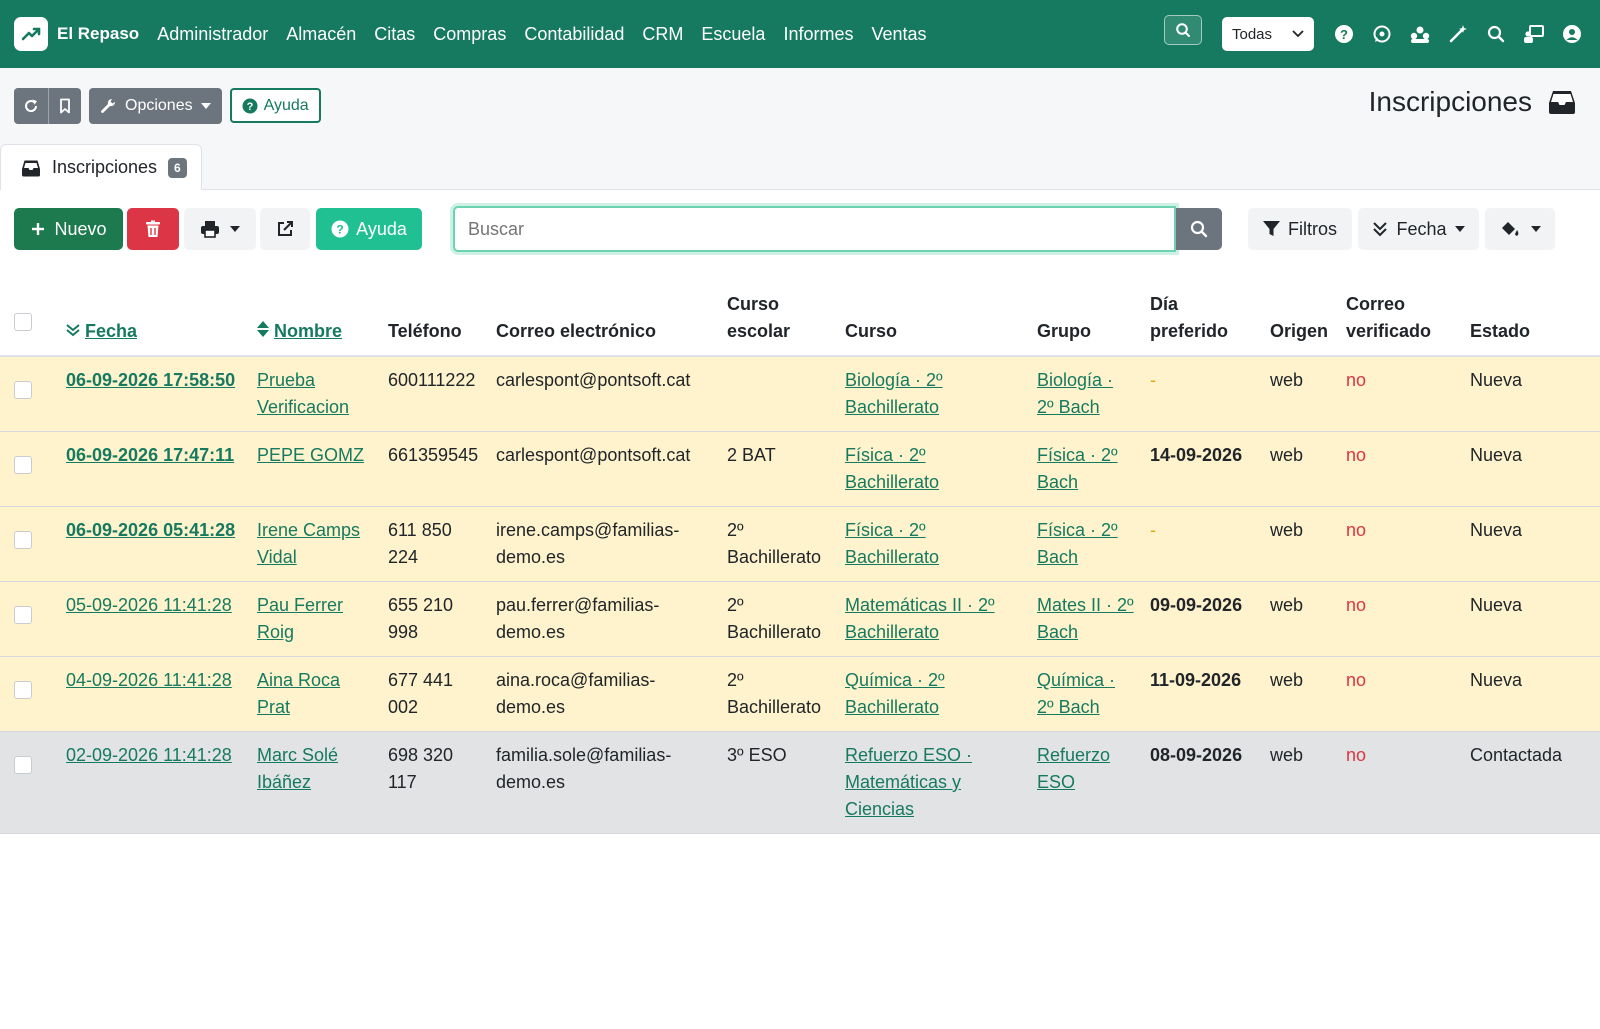  Describe the element at coordinates (64, 106) in the screenshot. I see `bookmark-button` at that location.